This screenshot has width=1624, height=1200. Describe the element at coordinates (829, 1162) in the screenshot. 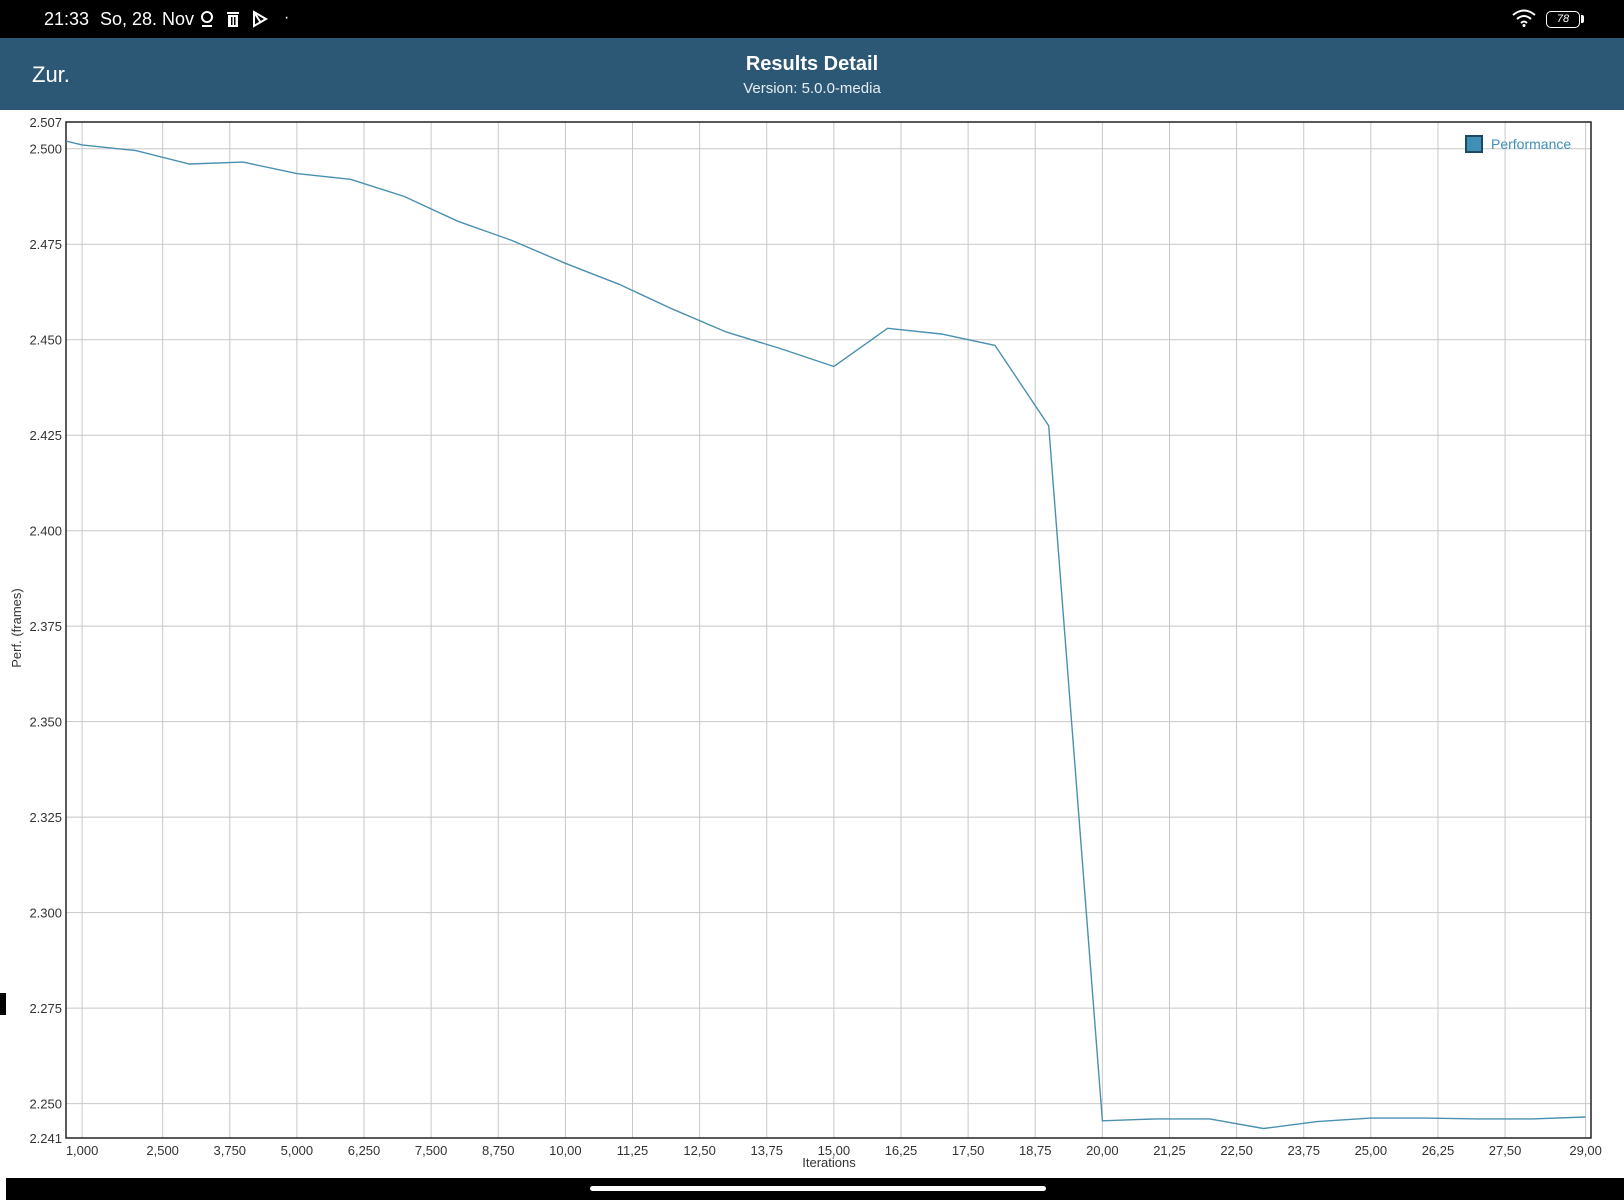

I see `x-axis-label: Iterations` at that location.